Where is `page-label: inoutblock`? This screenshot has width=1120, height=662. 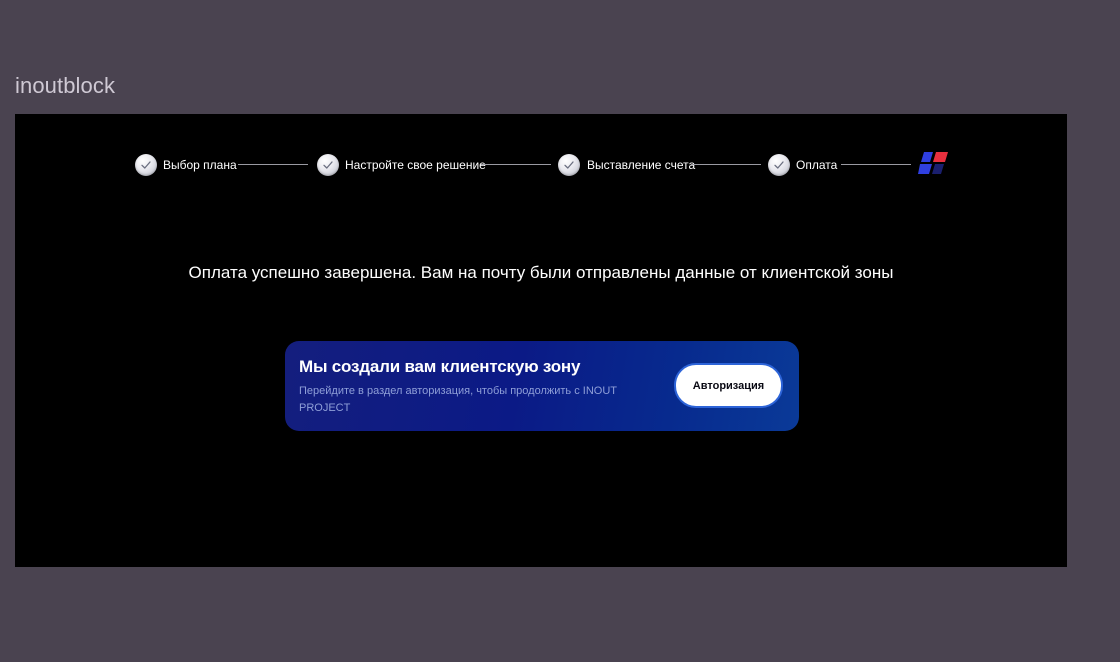
page-label: inoutblock is located at coordinates (65, 85).